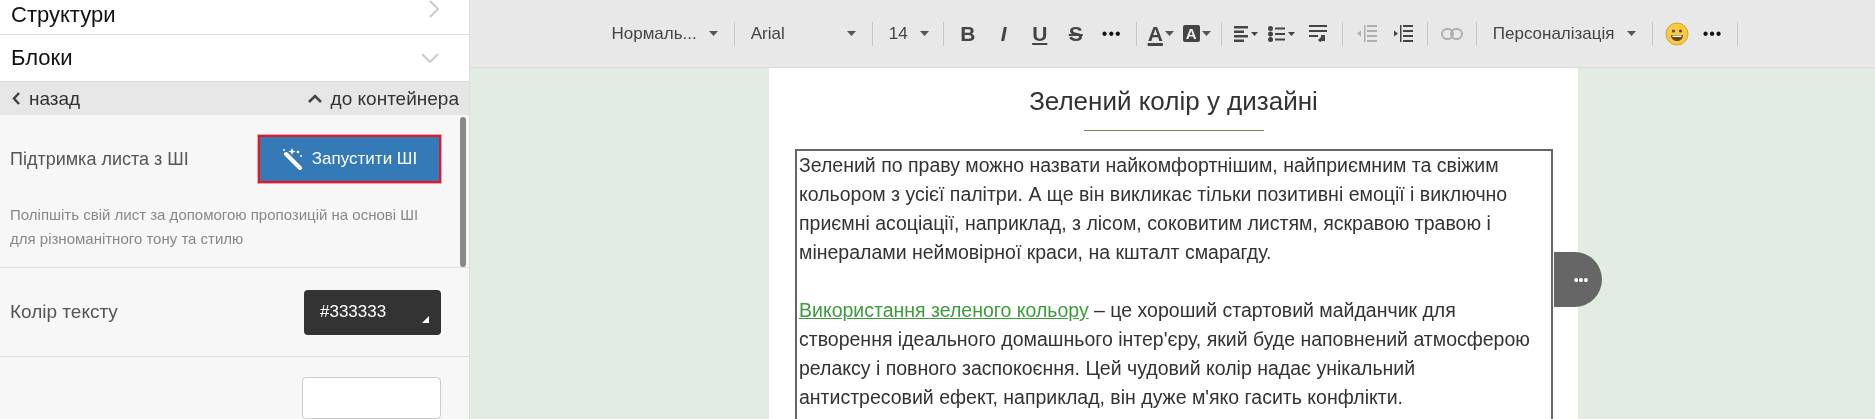 The image size is (1875, 419). I want to click on section-header: Структури, so click(234, 17).